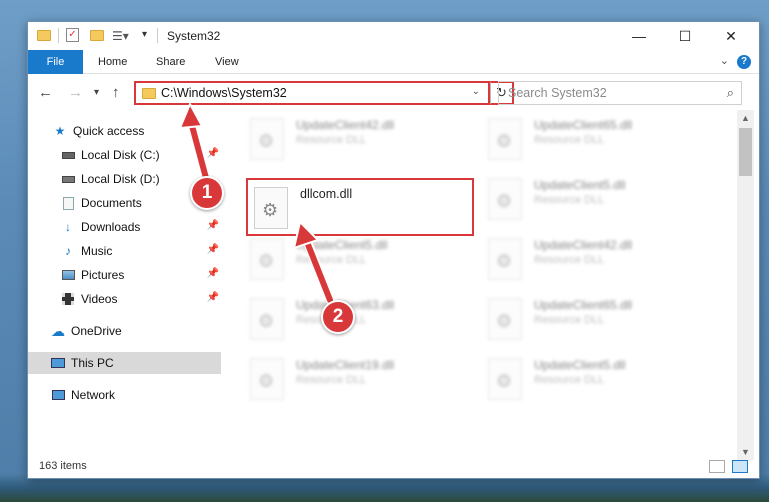 This screenshot has height=502, width=769. Describe the element at coordinates (338, 317) in the screenshot. I see `callout-step-2: 2` at that location.